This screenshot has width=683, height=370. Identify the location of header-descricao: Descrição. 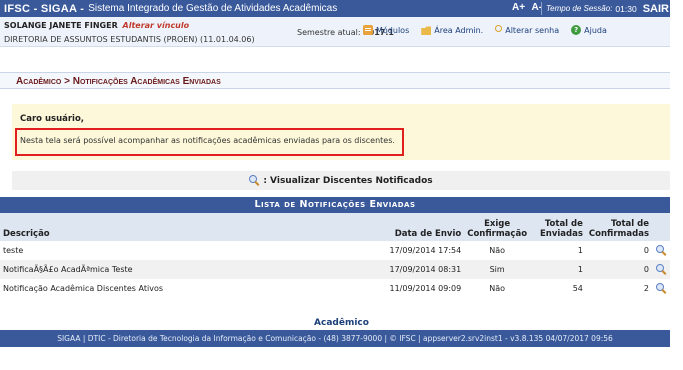
(187, 227).